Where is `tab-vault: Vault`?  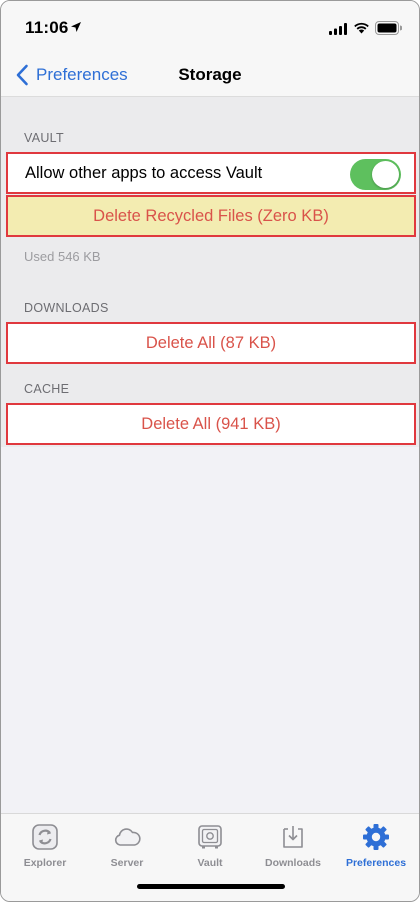 tab-vault: Vault is located at coordinates (210, 847).